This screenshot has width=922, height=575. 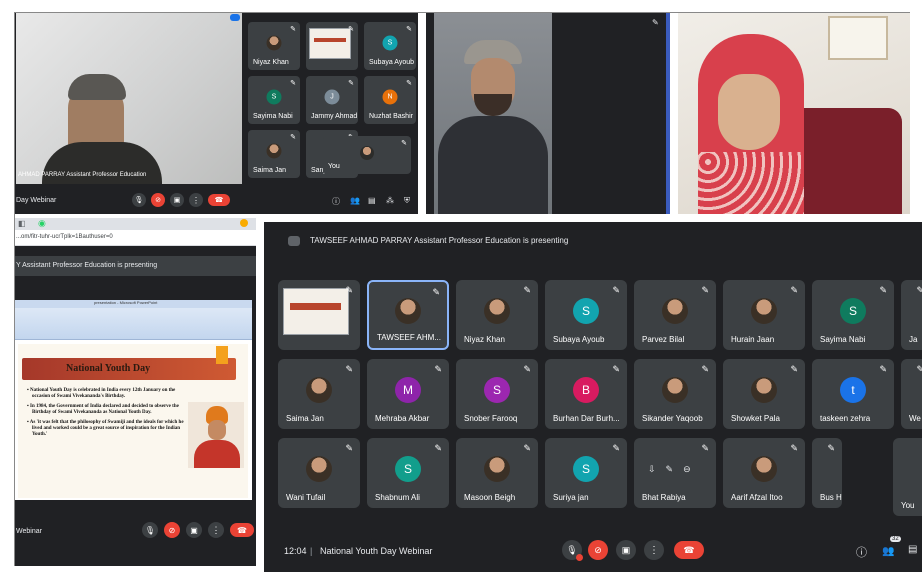 I want to click on participant-tile: N ✎ Nuzhat Bashir, so click(x=390, y=100).